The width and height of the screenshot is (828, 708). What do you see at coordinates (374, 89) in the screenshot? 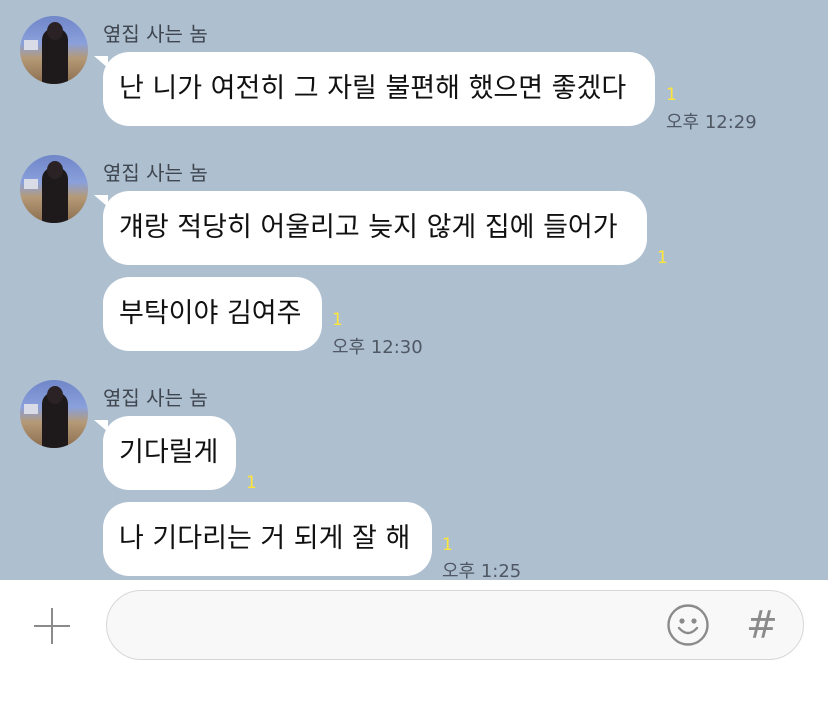
I see `message-bubble: 난 니가 여전히 그 자릴 불편해 했으면 좋겠다` at bounding box center [374, 89].